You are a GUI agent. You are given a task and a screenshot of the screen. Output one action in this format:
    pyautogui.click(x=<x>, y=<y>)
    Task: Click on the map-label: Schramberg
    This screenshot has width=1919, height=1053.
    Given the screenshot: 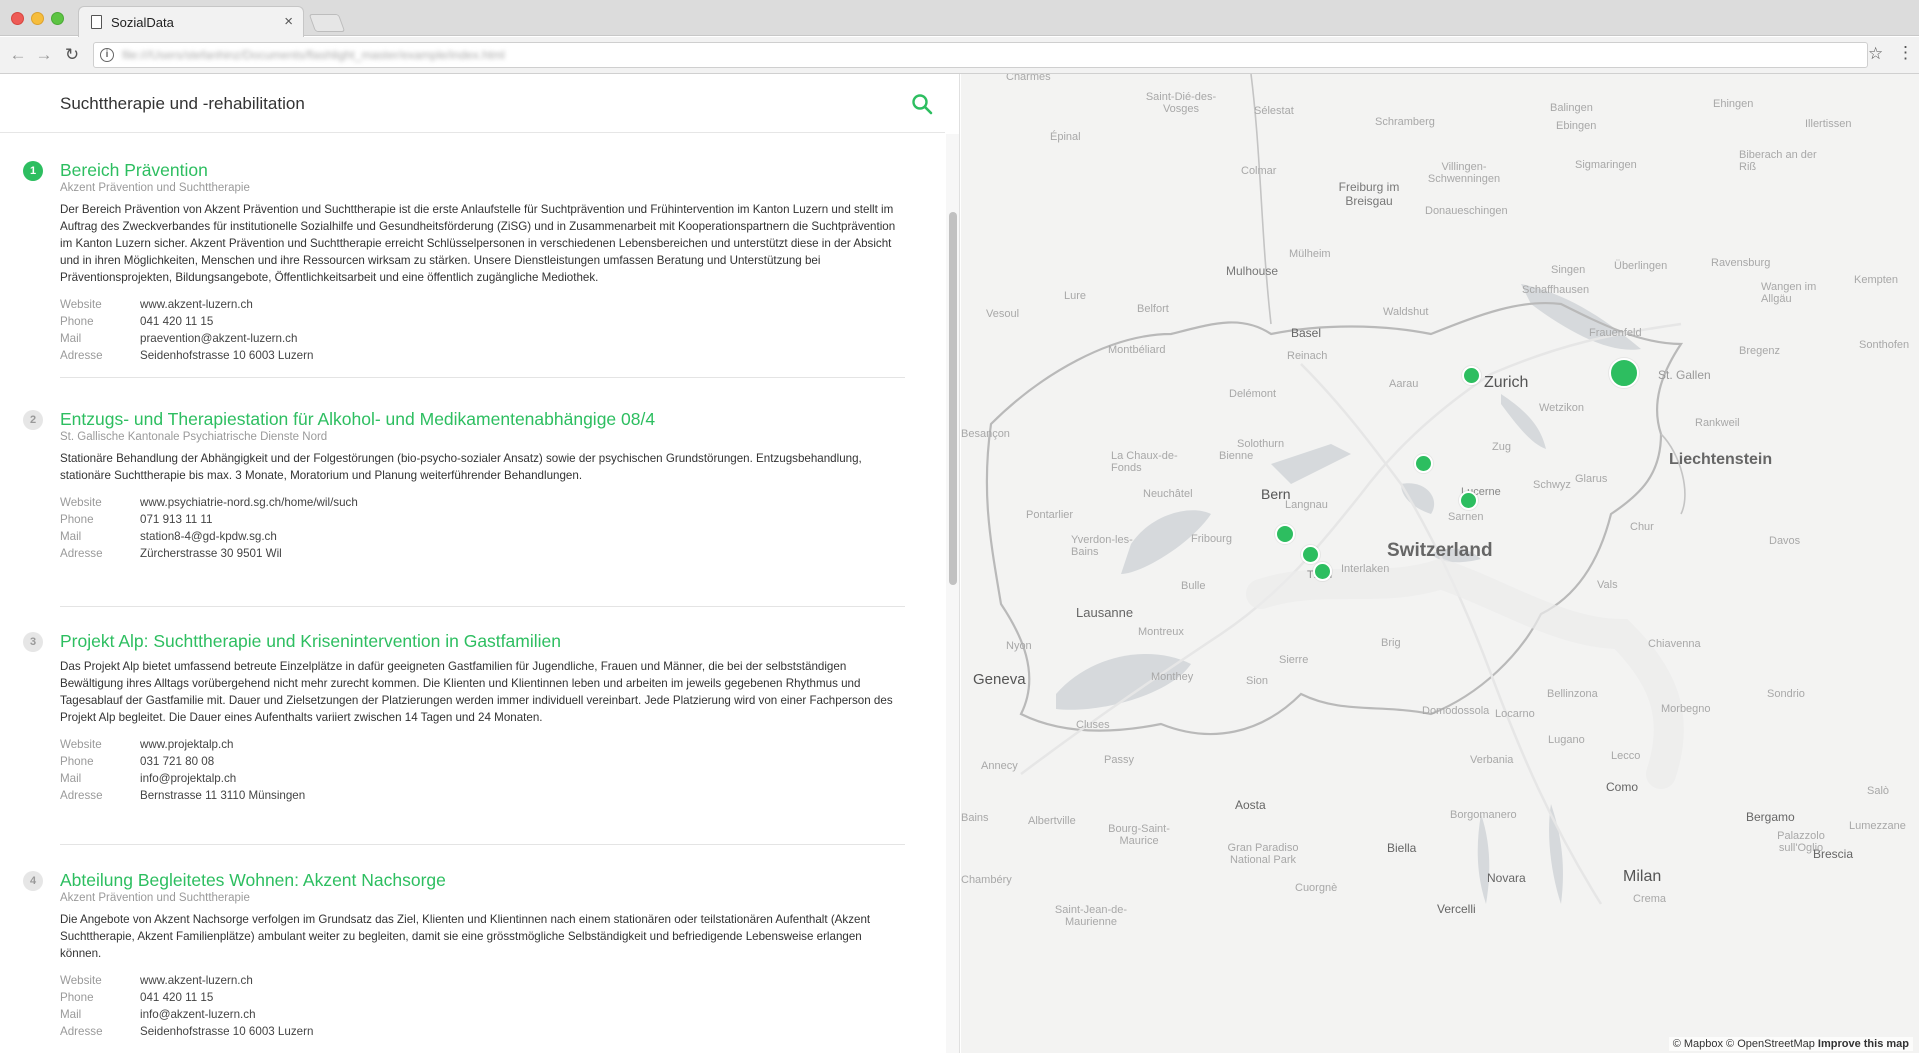 What is the action you would take?
    pyautogui.click(x=1405, y=122)
    